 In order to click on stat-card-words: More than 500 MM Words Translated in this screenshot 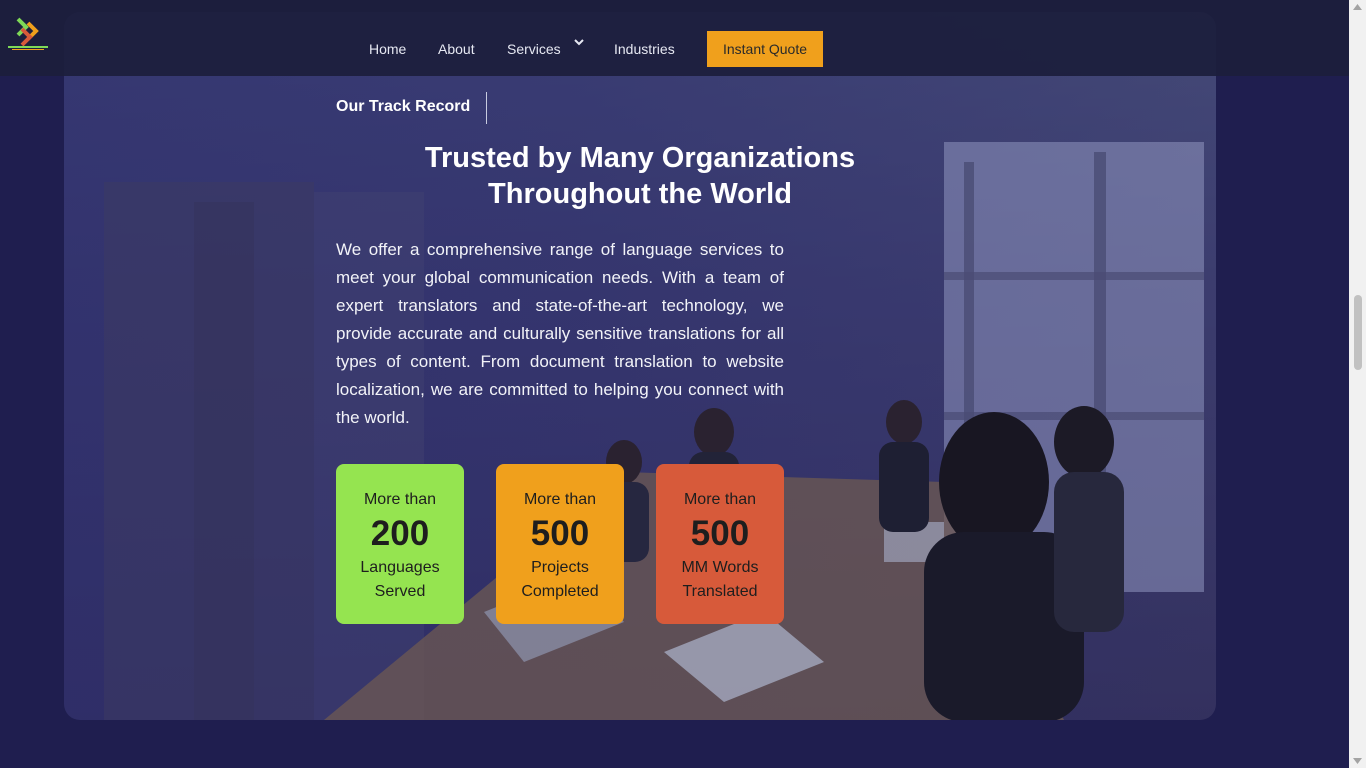, I will do `click(720, 544)`.